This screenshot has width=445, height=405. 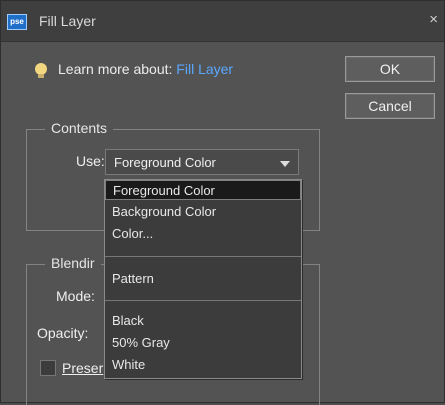 I want to click on help-link: Fill Layer, so click(x=204, y=69).